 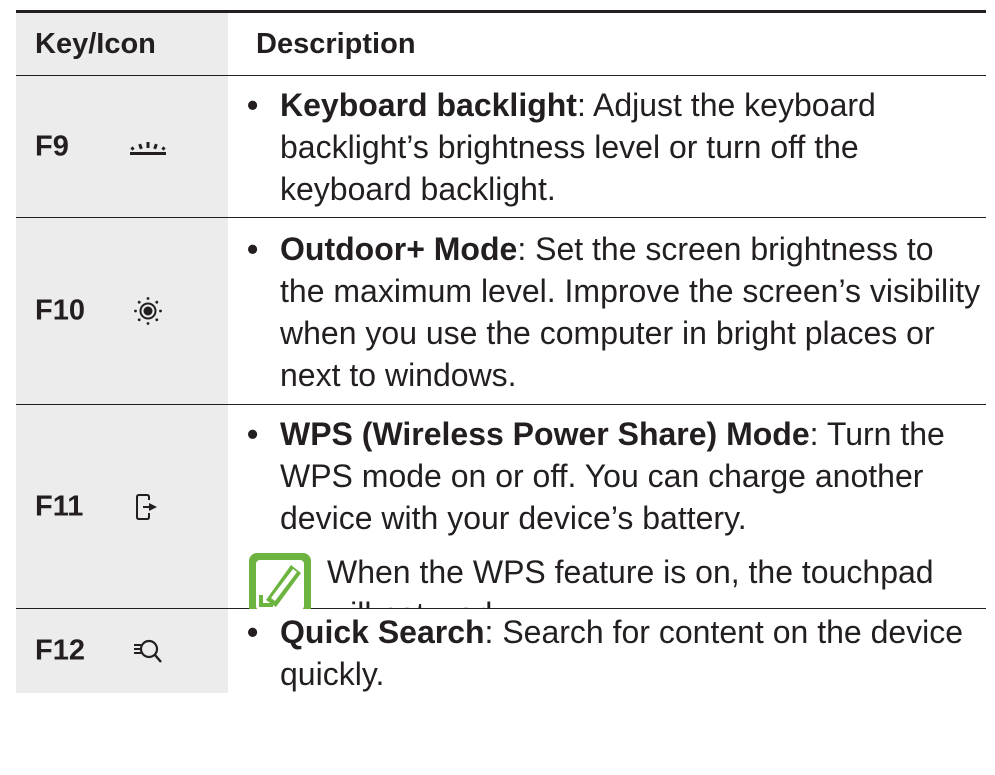 I want to click on outdoor-brightness-icon, so click(x=148, y=311).